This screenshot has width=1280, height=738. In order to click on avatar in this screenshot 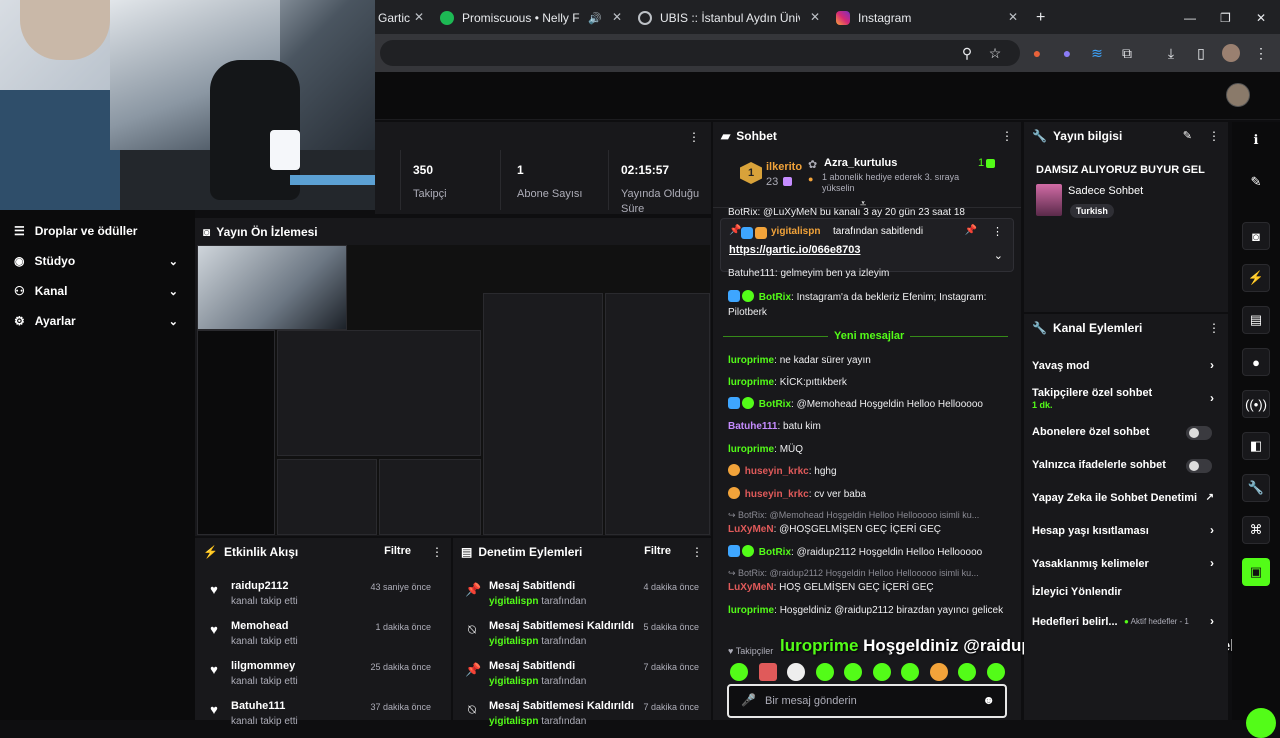, I will do `click(1238, 95)`.